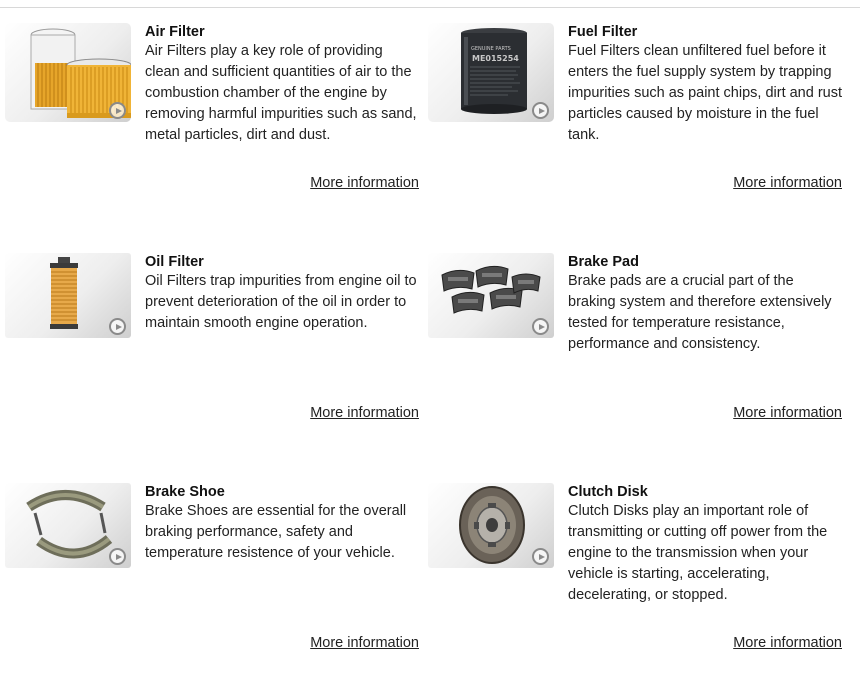 This screenshot has width=865, height=693. I want to click on top-divider, so click(430, 7).